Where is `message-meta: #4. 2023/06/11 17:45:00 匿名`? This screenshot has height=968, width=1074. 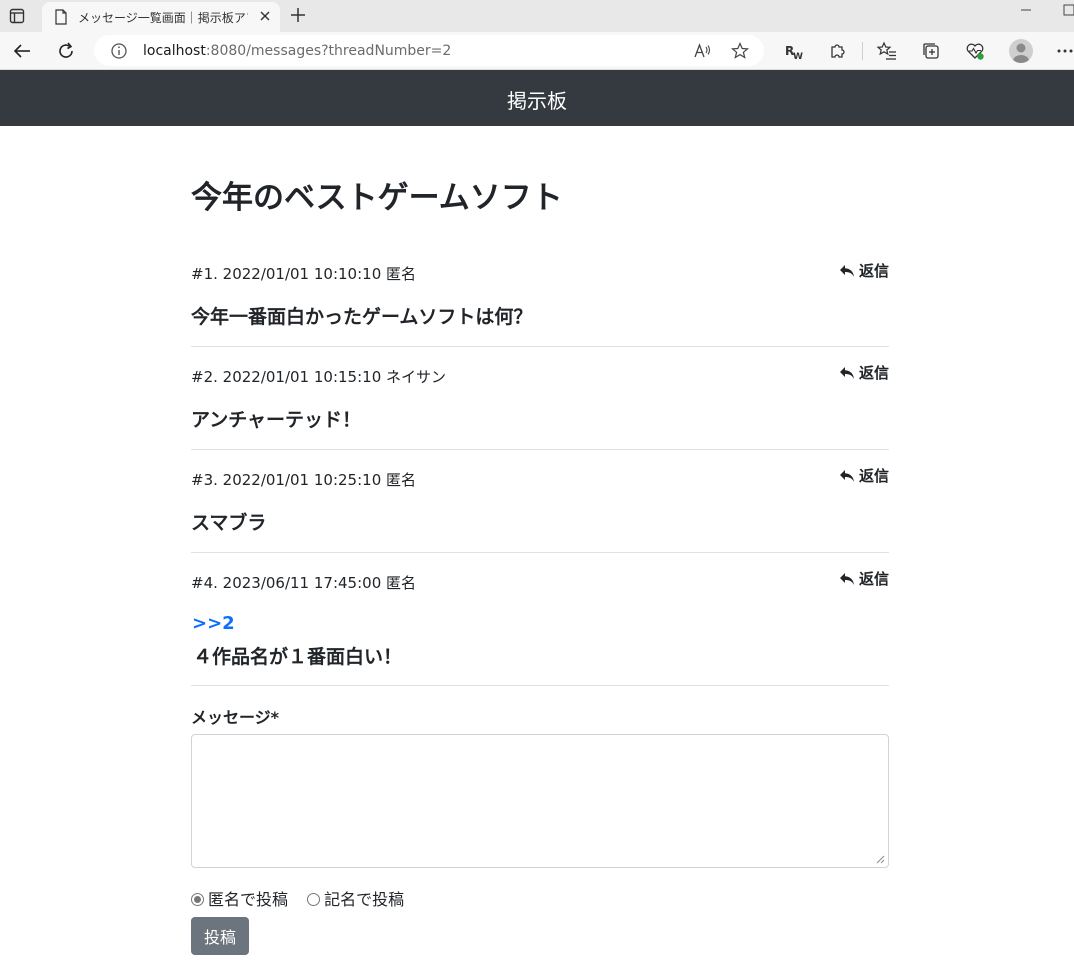 message-meta: #4. 2023/06/11 17:45:00 匿名 is located at coordinates (304, 583).